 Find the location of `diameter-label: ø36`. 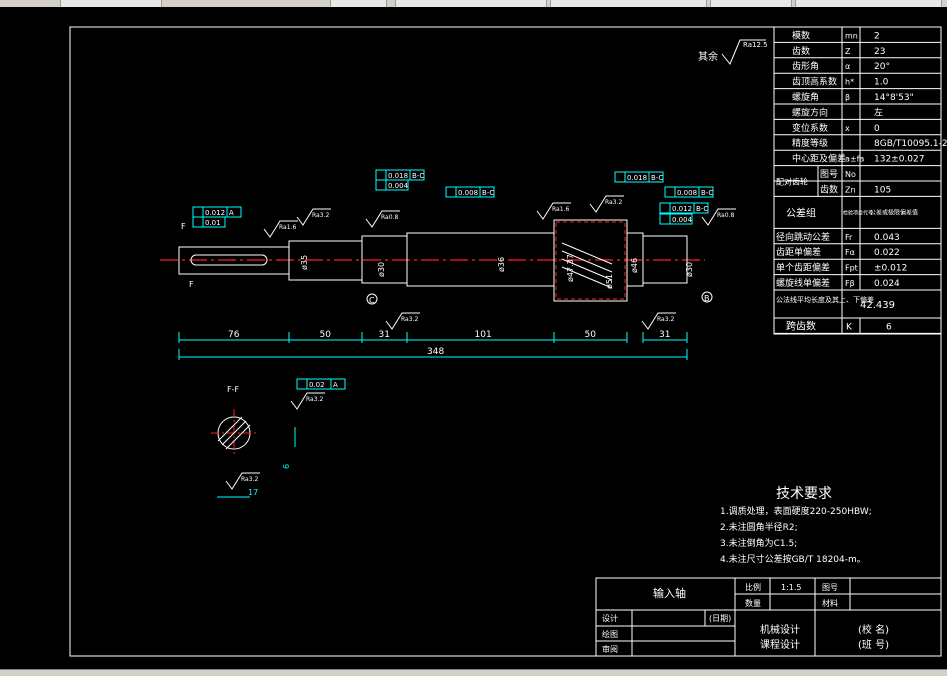

diameter-label: ø36 is located at coordinates (501, 264).